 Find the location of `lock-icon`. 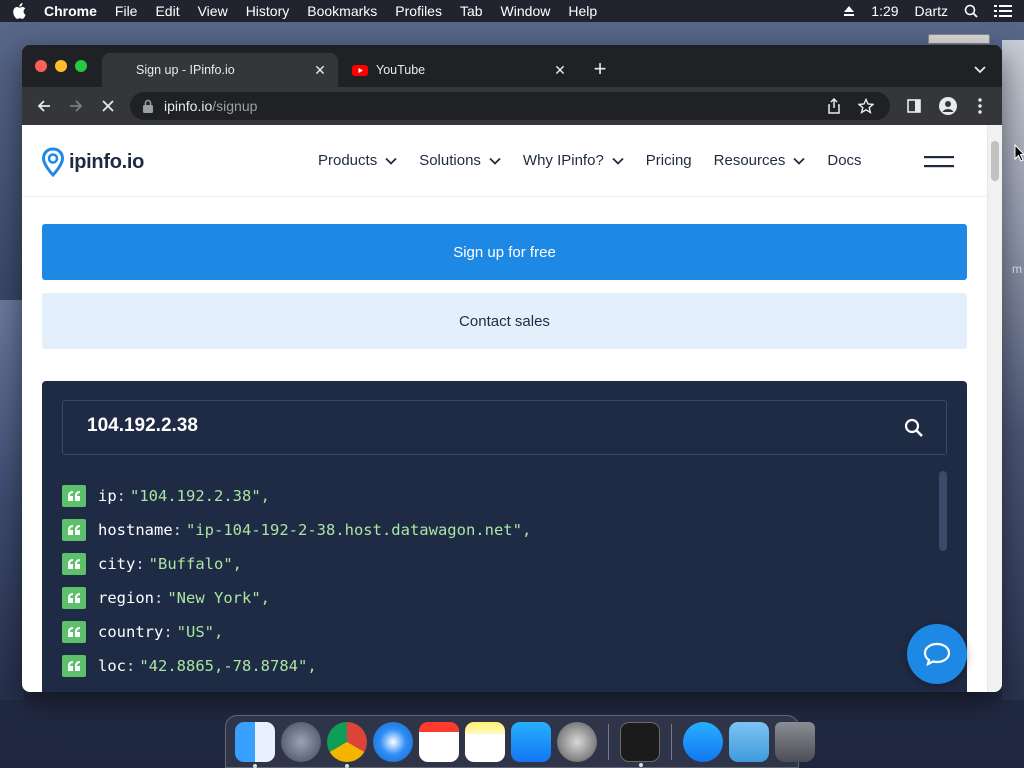

lock-icon is located at coordinates (148, 106).